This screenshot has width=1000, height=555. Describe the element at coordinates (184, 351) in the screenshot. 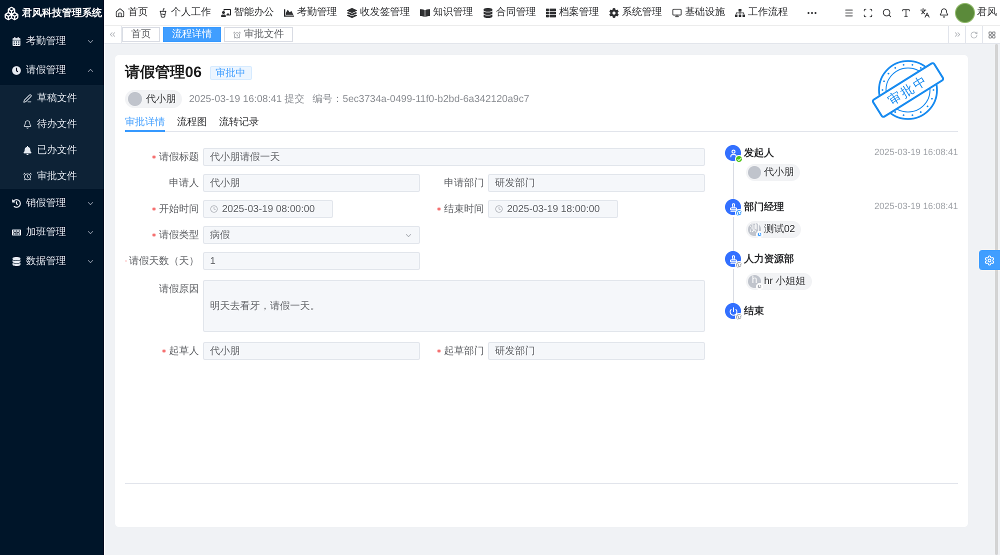

I see `field-label: 起草人` at that location.